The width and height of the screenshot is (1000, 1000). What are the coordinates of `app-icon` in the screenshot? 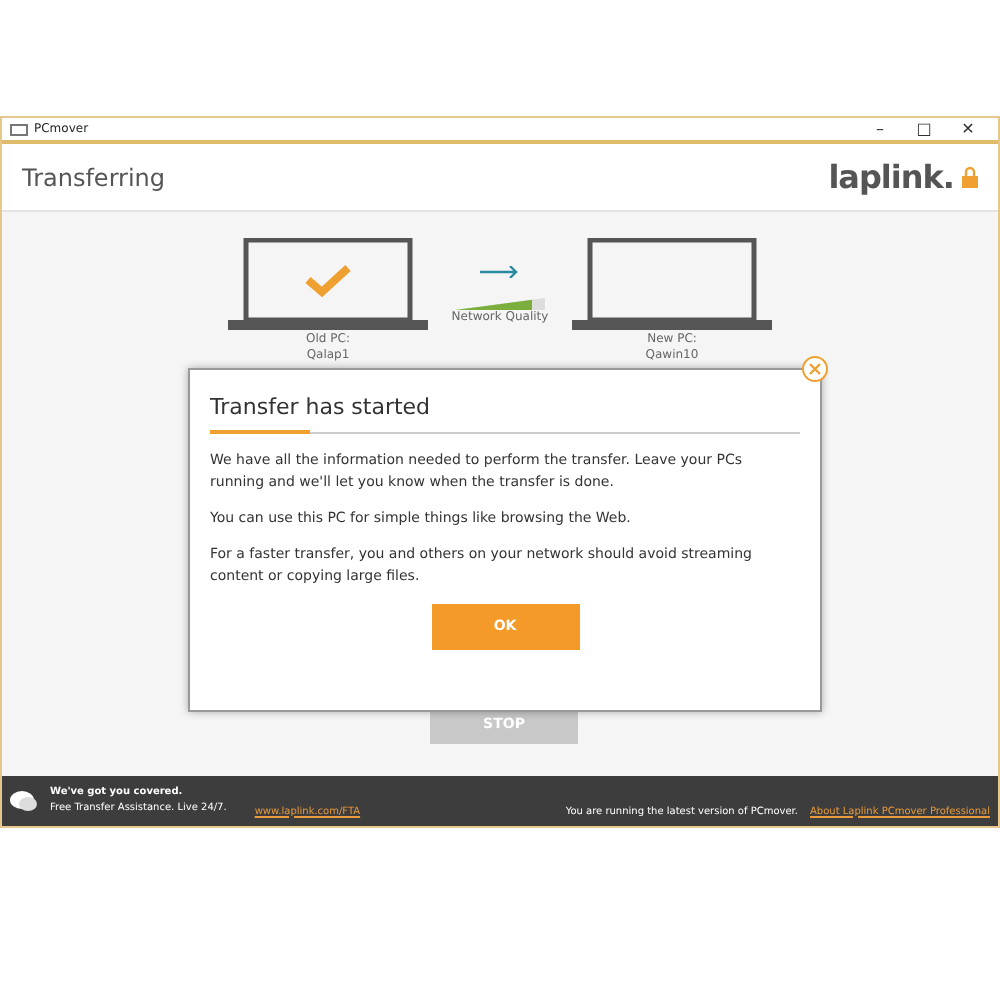 It's located at (19, 129).